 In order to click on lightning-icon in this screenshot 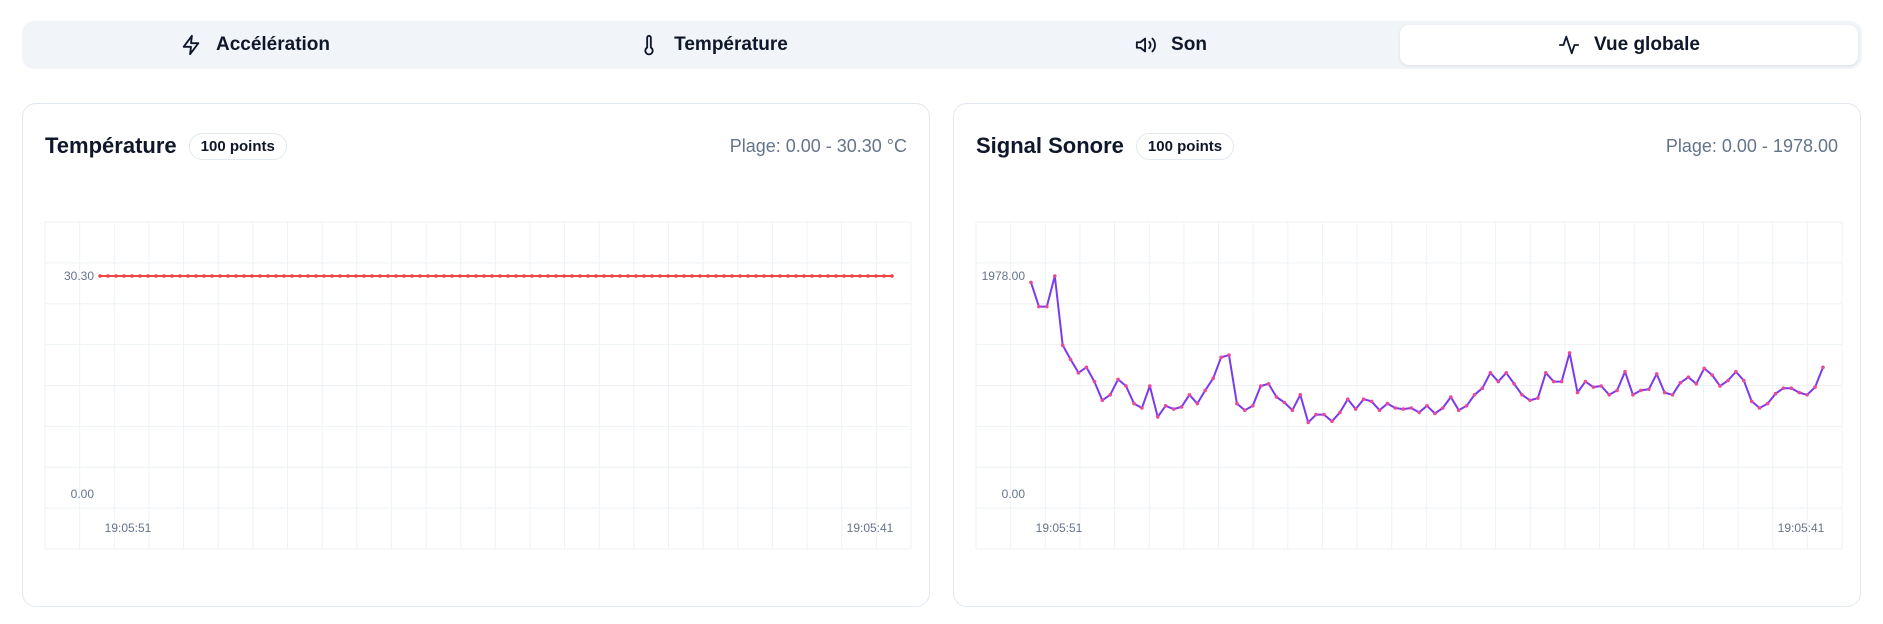, I will do `click(191, 45)`.